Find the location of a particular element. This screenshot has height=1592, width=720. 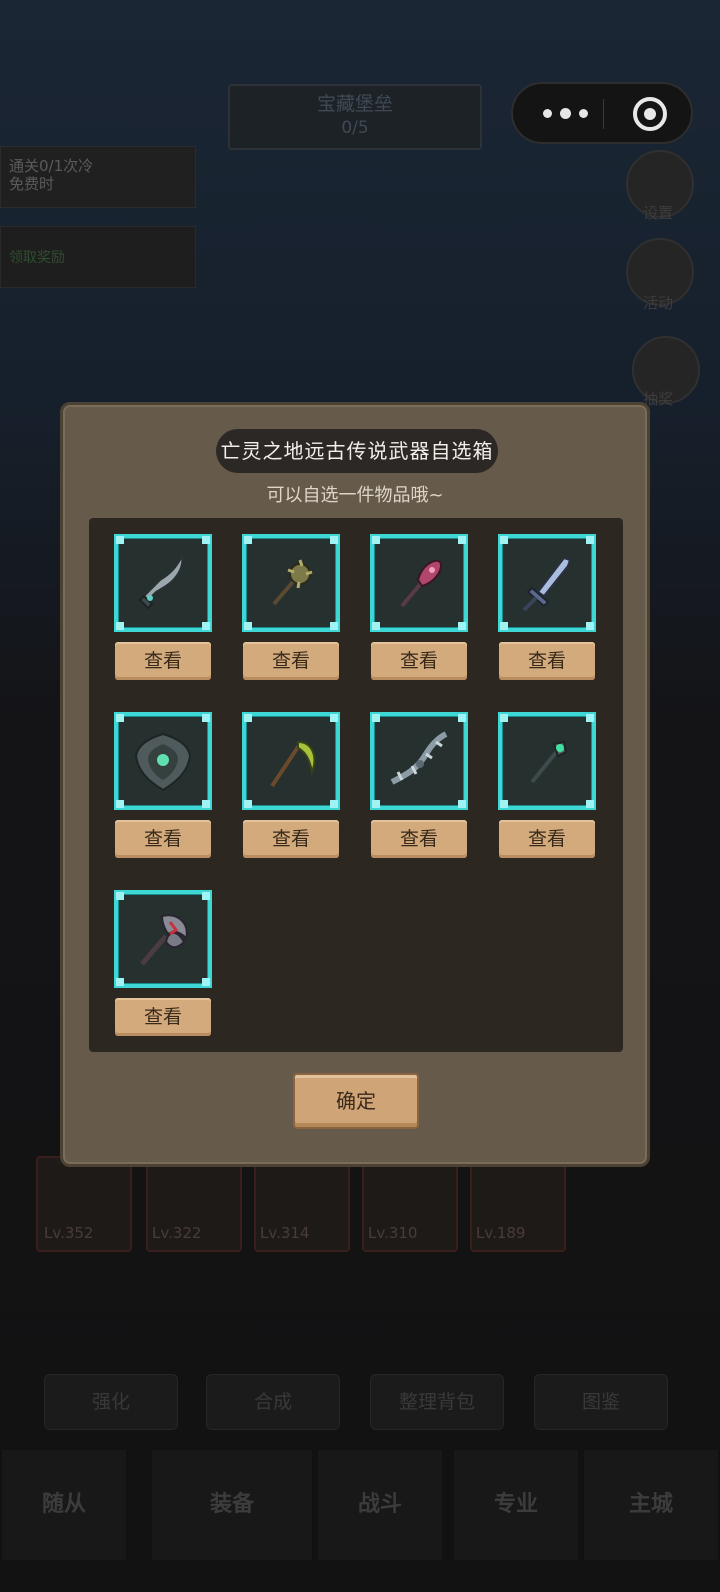

confirm-button: 确定 is located at coordinates (356, 1101).